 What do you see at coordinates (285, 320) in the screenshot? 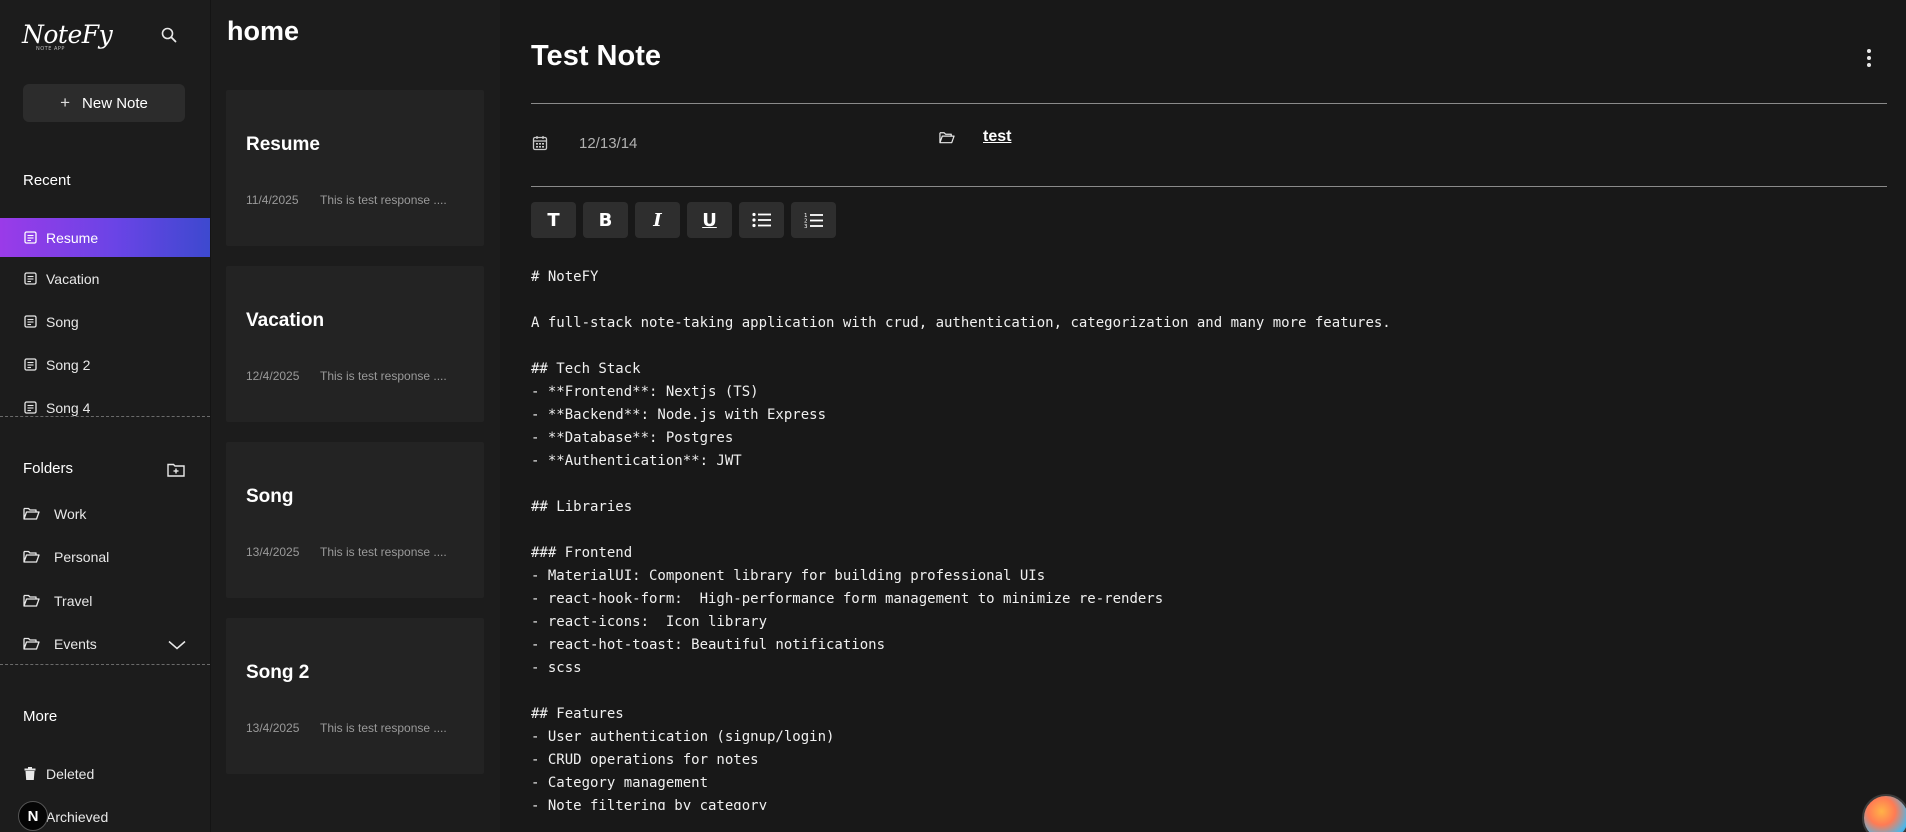
I see `note-card-title: Vacation` at bounding box center [285, 320].